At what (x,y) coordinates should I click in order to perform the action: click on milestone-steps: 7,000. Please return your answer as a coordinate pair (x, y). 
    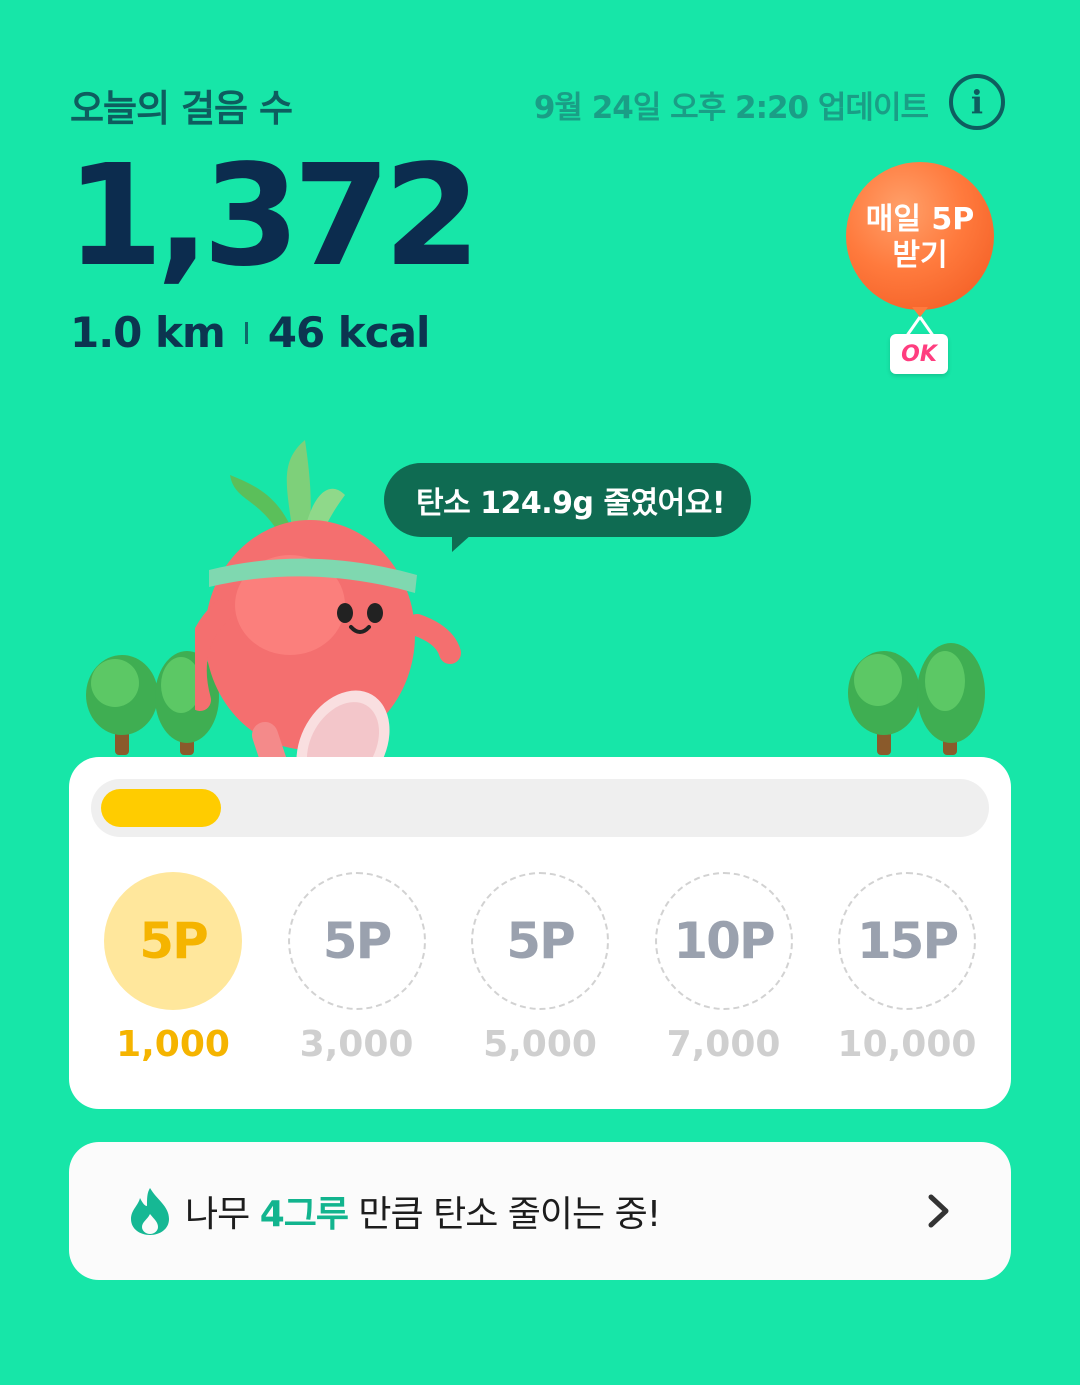
    Looking at the image, I should click on (723, 1044).